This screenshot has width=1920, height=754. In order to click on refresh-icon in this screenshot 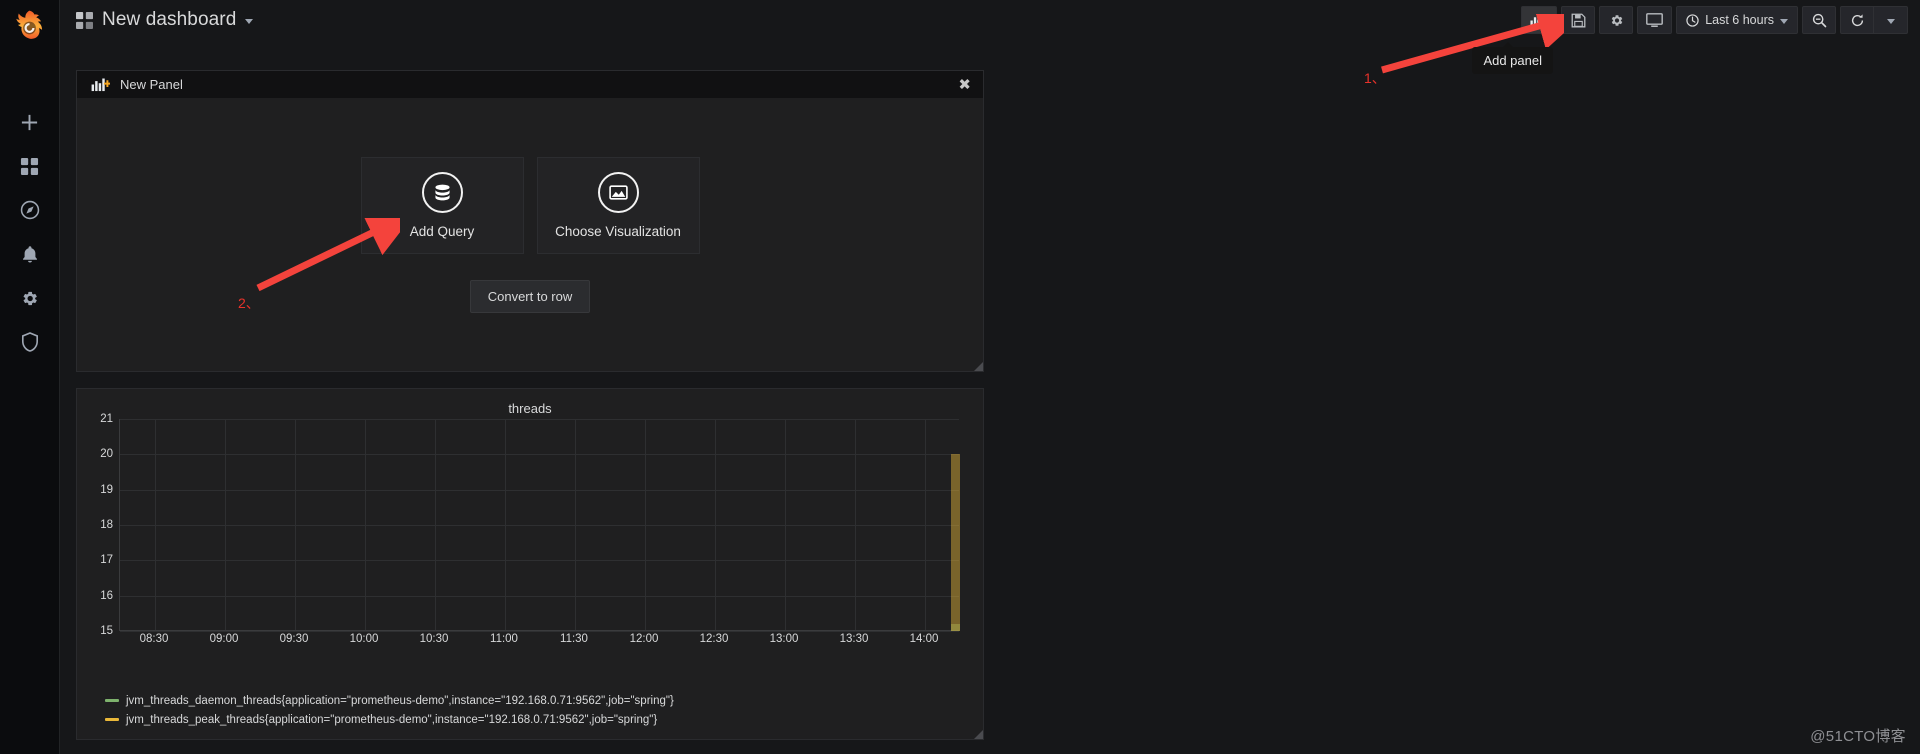, I will do `click(1857, 19)`.